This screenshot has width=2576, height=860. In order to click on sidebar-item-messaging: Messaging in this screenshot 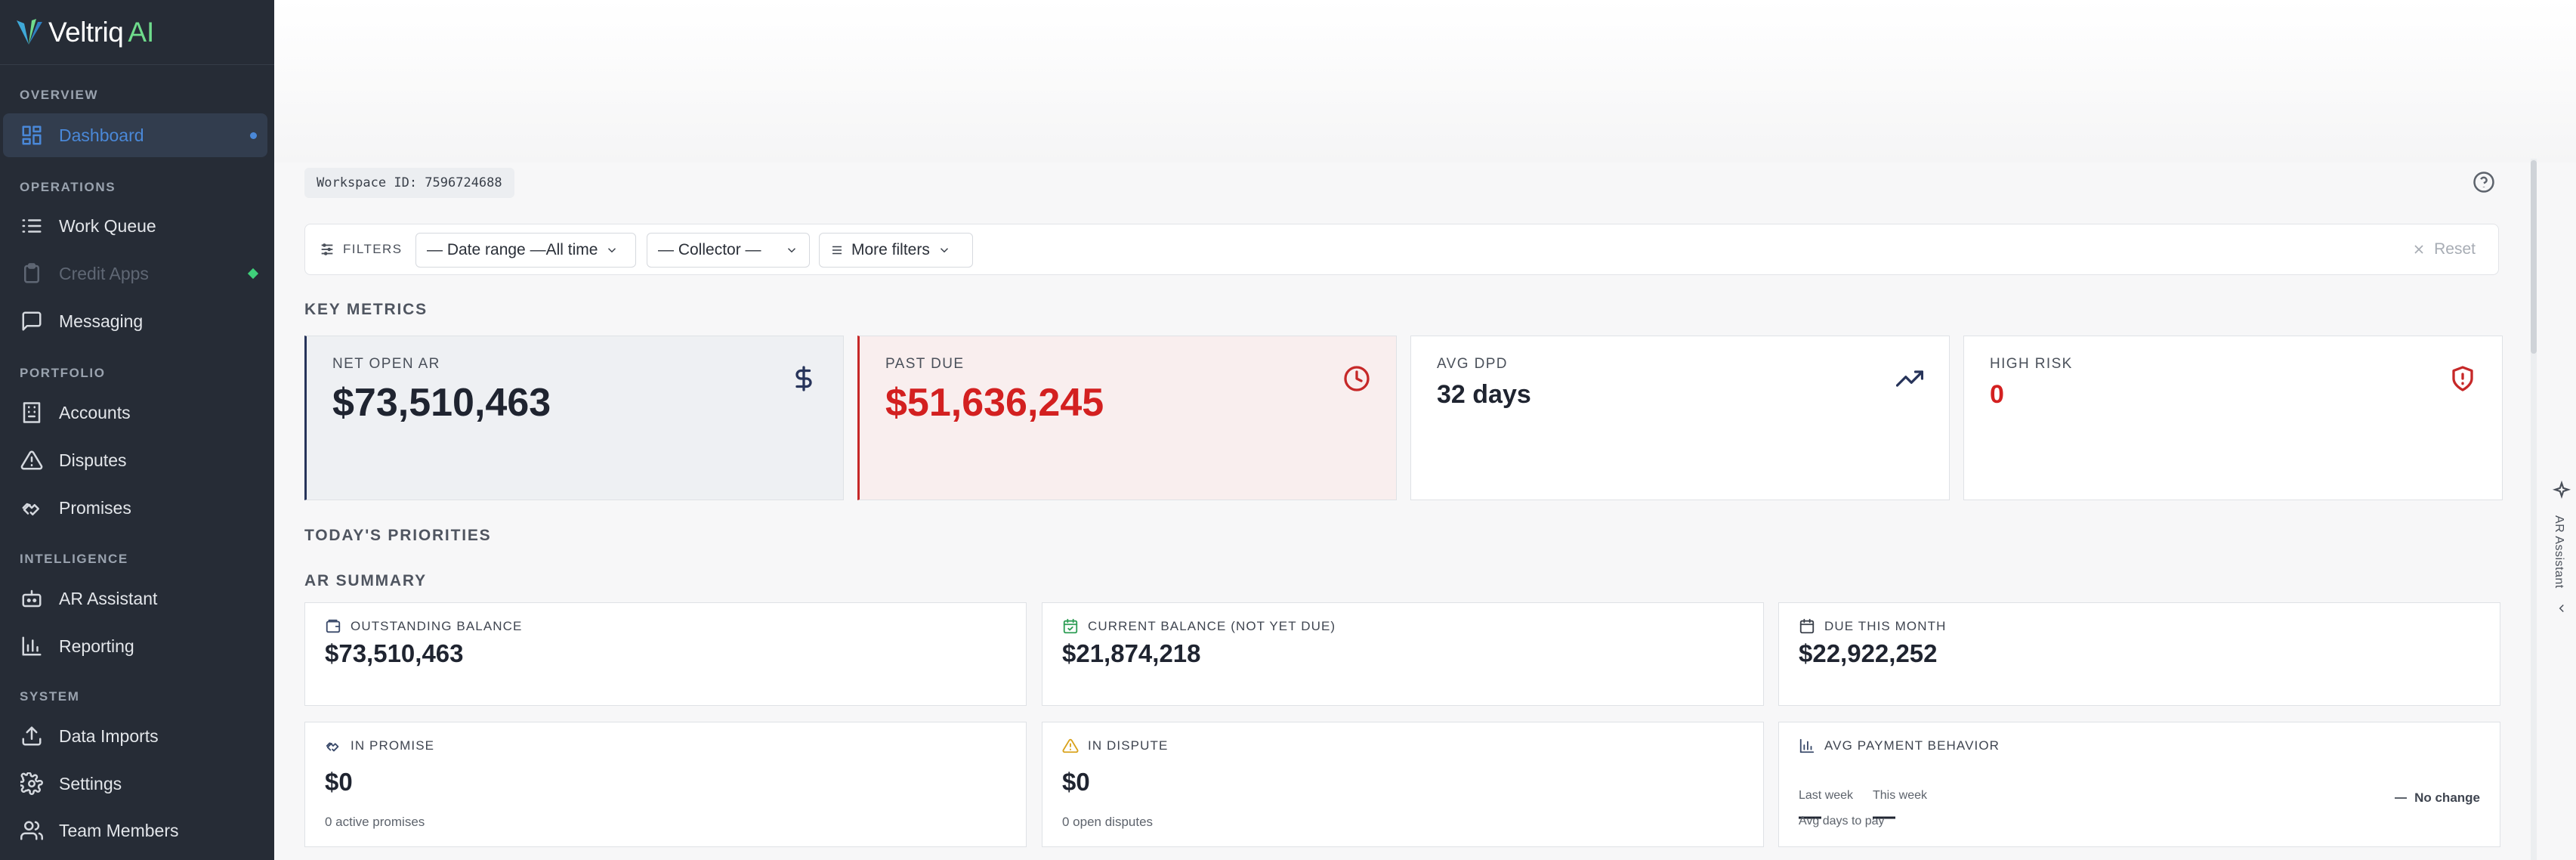, I will do `click(135, 321)`.